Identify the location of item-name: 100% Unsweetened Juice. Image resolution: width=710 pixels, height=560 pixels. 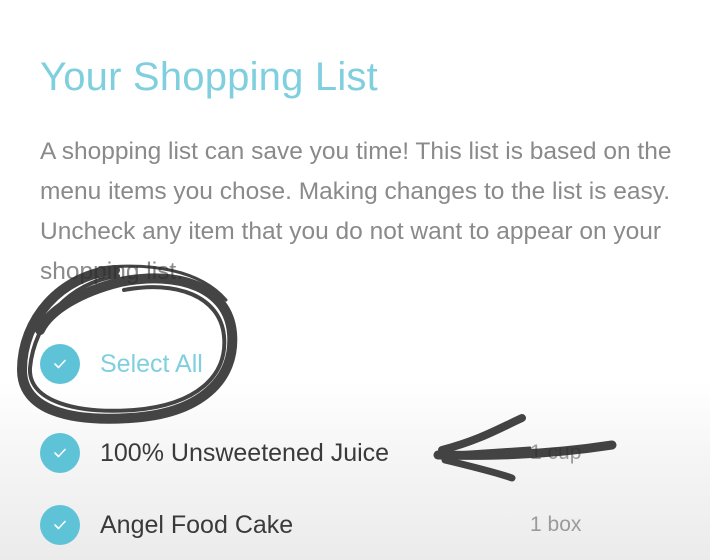
(245, 452).